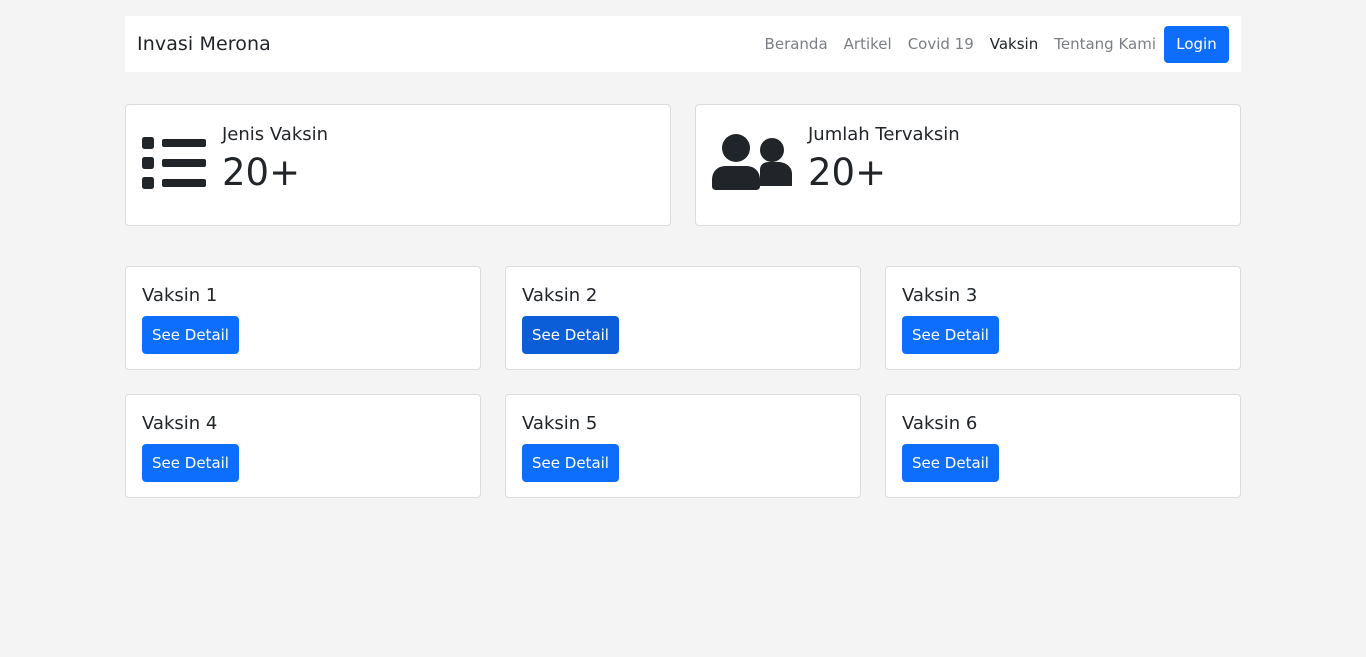 The width and height of the screenshot is (1366, 657). I want to click on vaccine-card: Vaksin 6 See Detail, so click(1063, 446).